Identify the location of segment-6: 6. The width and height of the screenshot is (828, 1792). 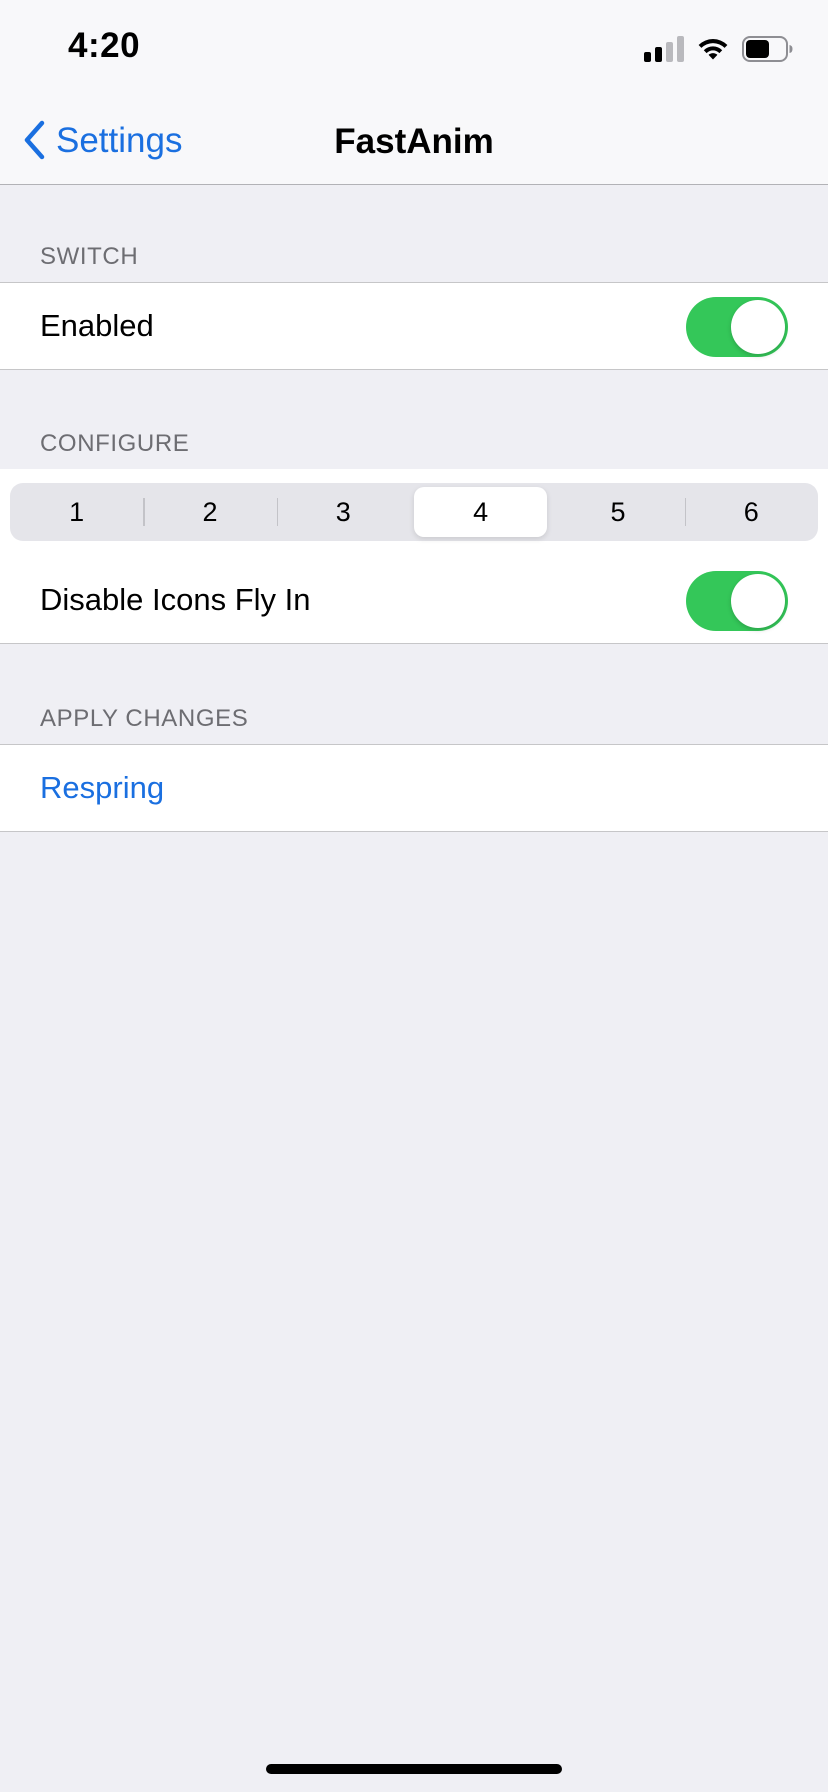
(751, 512).